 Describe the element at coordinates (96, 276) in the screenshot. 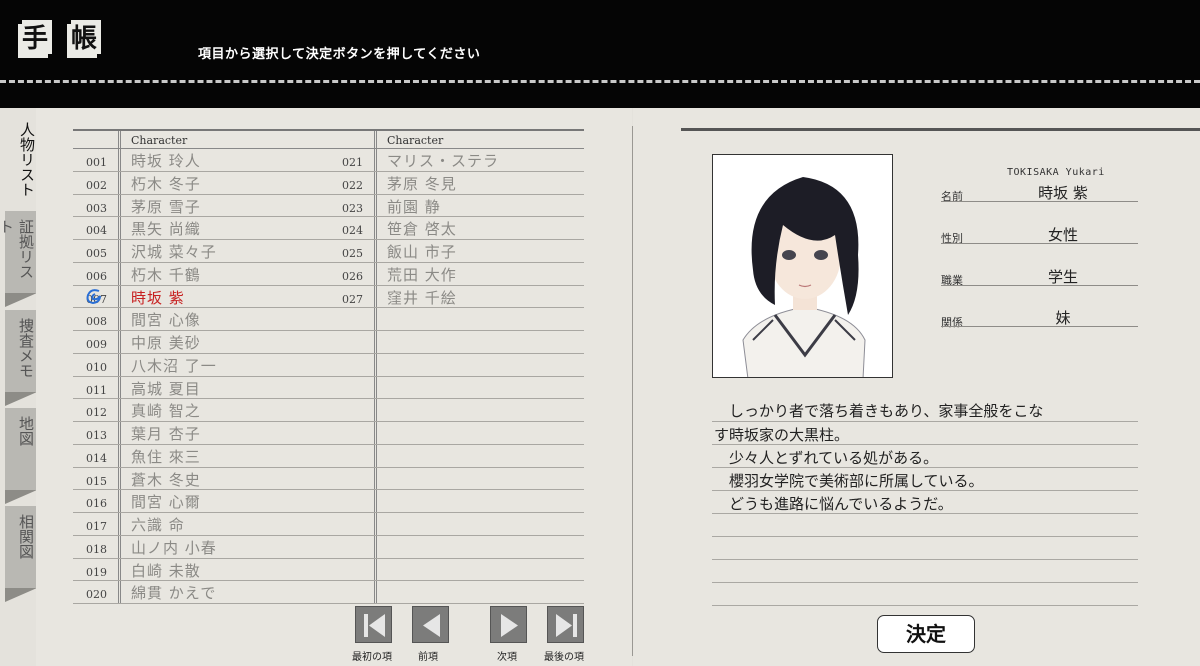

I see `row-number: 006` at that location.